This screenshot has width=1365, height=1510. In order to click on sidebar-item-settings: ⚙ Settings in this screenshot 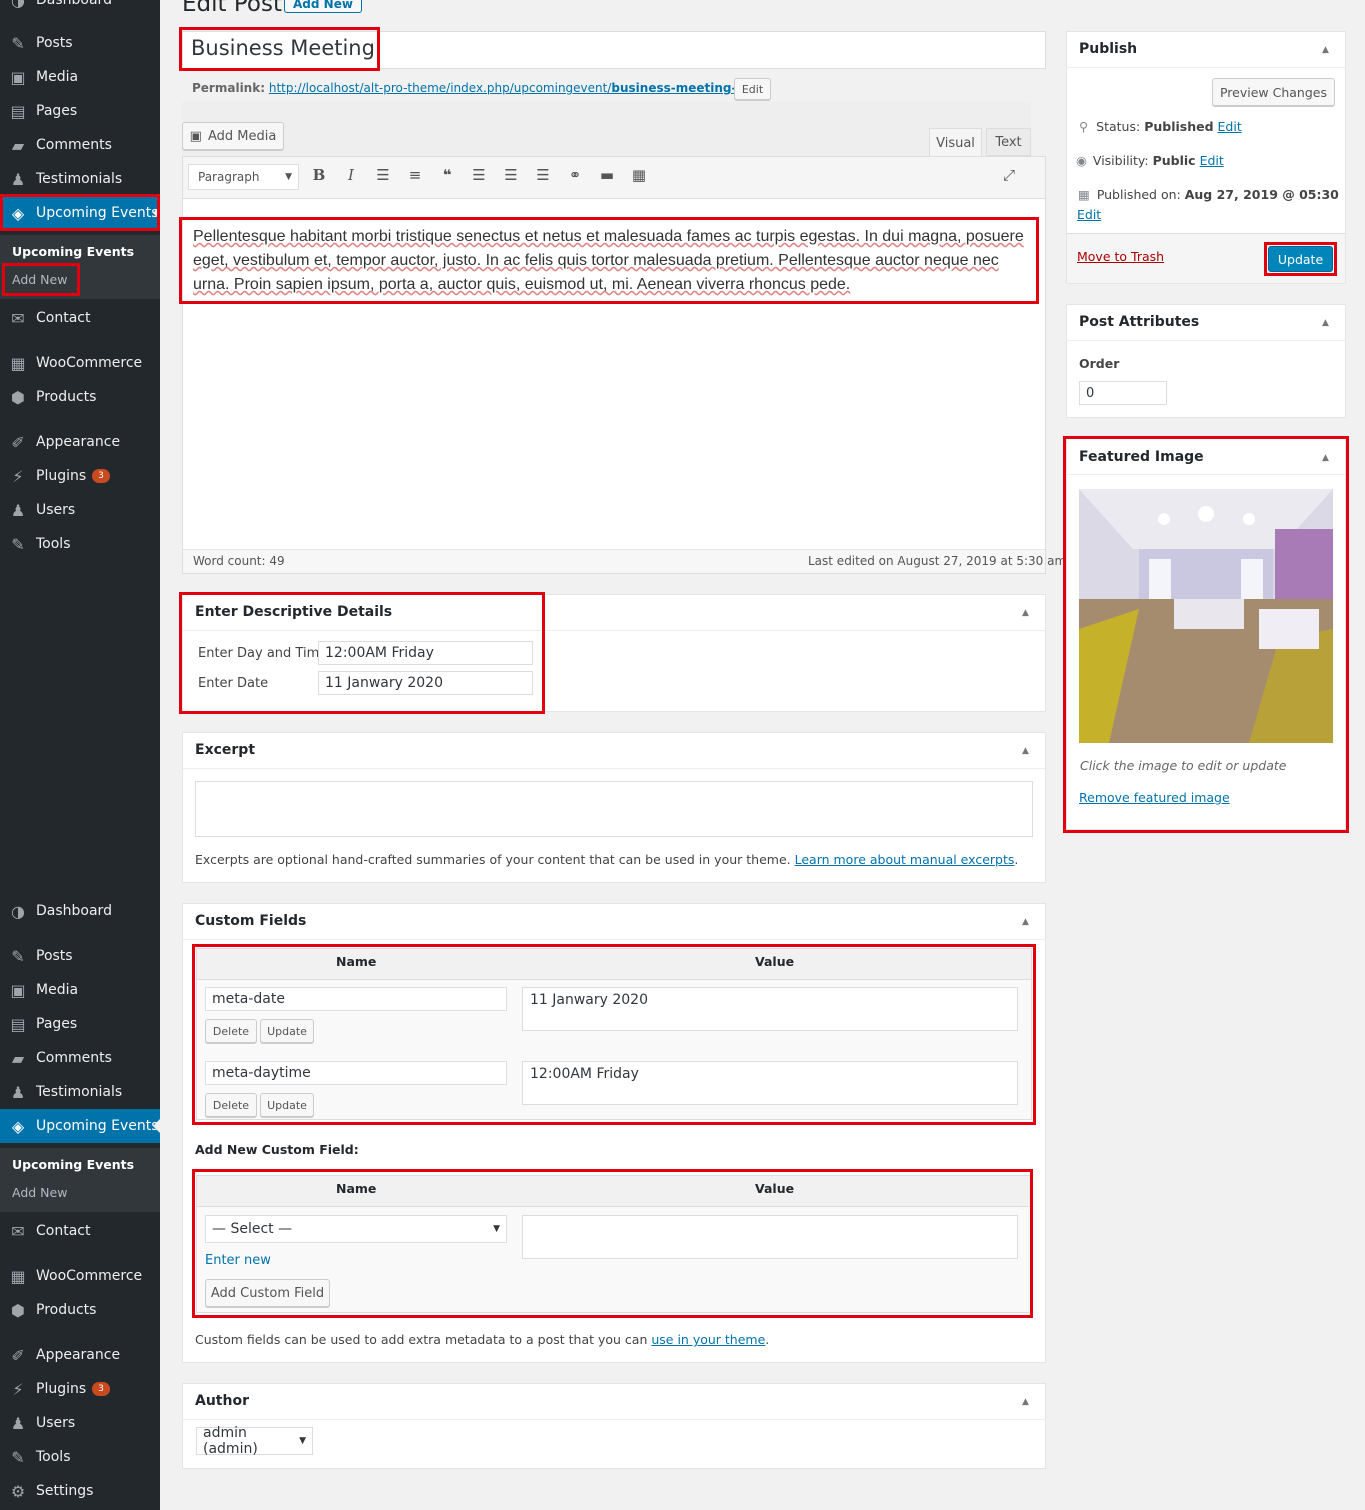, I will do `click(80, 1491)`.